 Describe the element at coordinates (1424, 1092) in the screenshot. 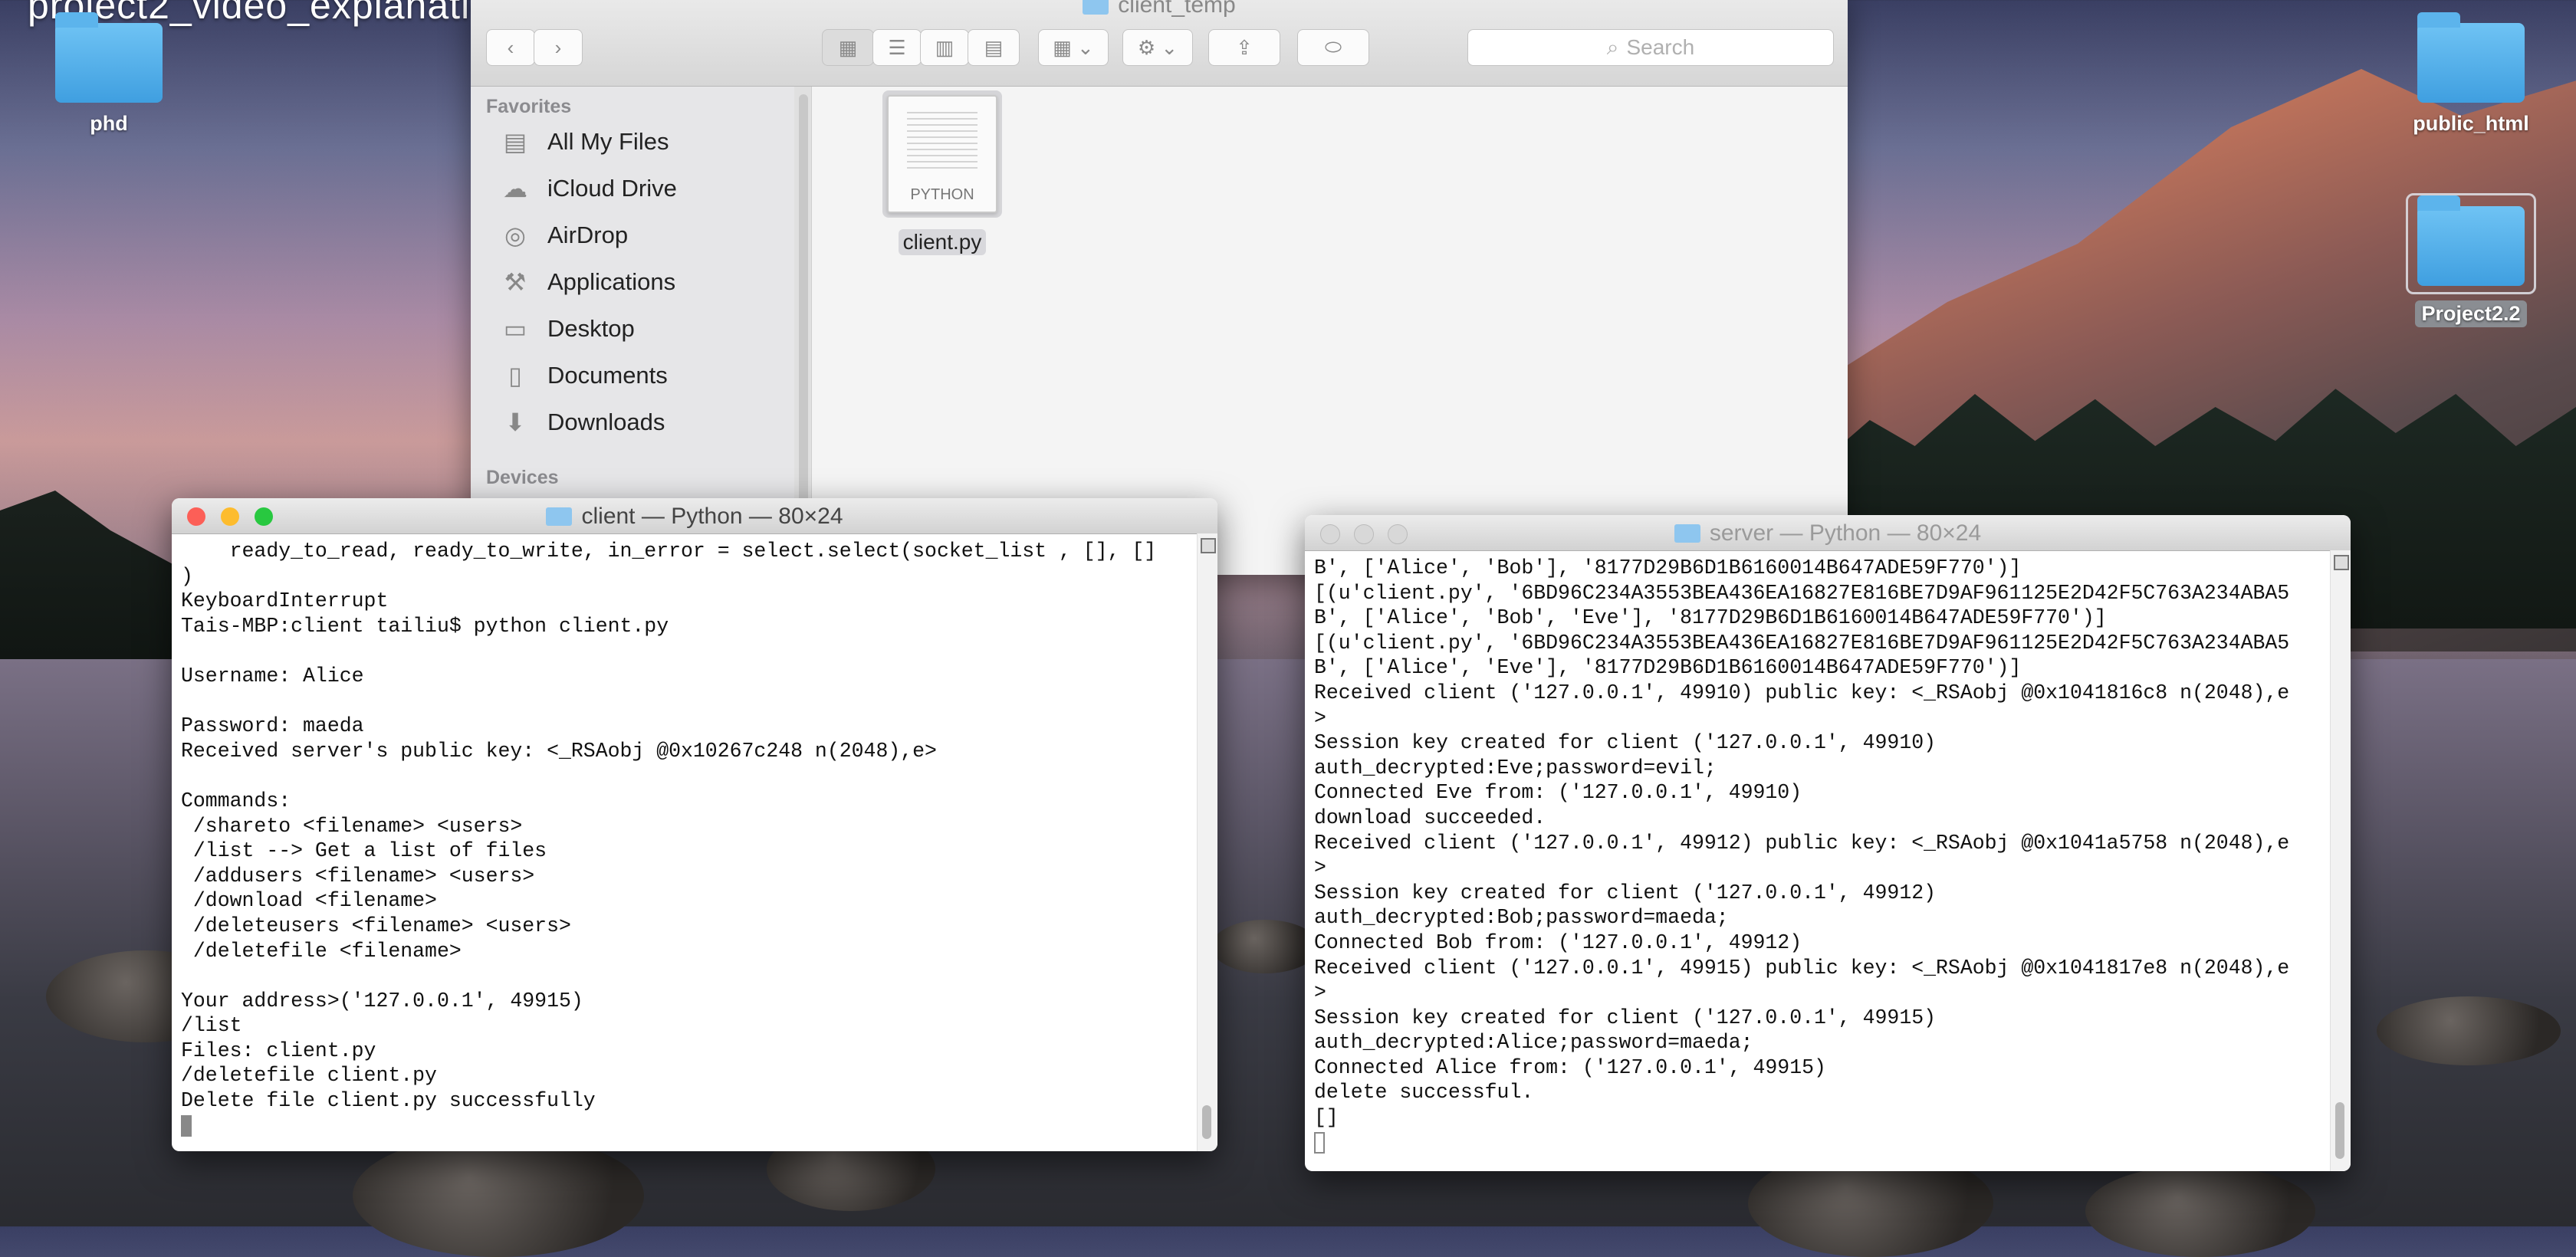

I see `terminal-line: delete successful.` at that location.